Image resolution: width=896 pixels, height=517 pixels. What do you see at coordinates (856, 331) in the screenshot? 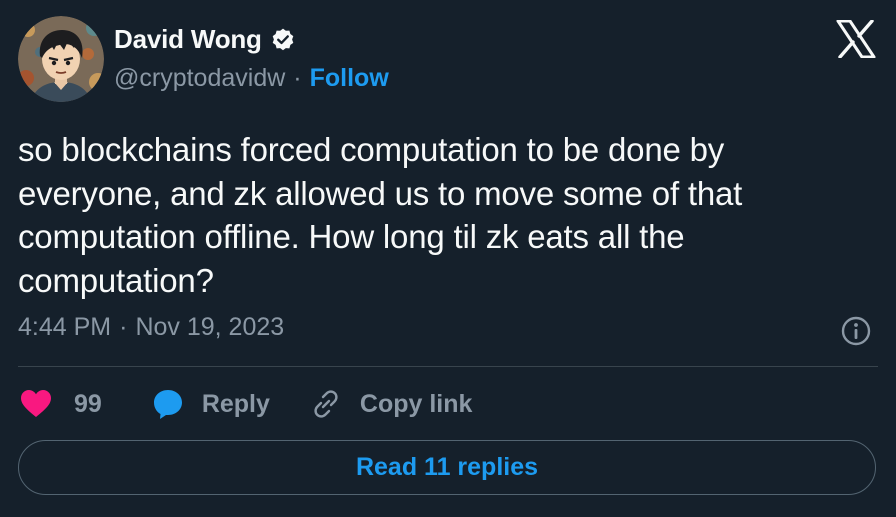
I see `info-icon` at bounding box center [856, 331].